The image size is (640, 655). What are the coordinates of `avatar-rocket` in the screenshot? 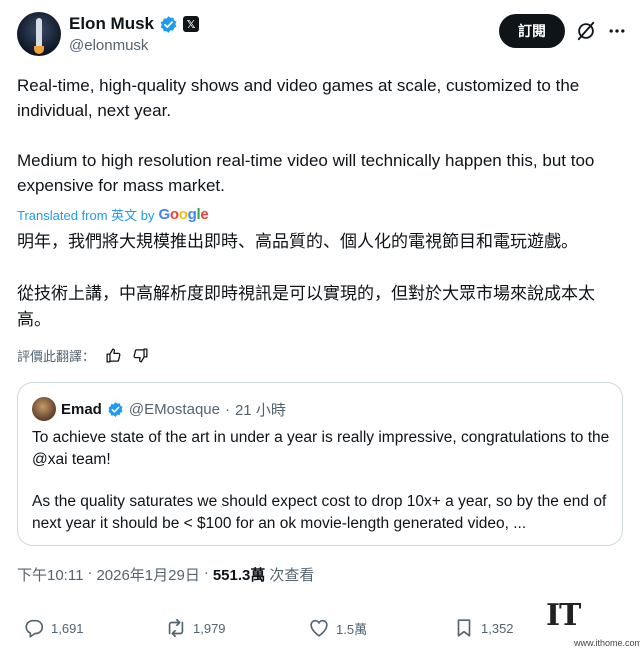 It's located at (39, 33).